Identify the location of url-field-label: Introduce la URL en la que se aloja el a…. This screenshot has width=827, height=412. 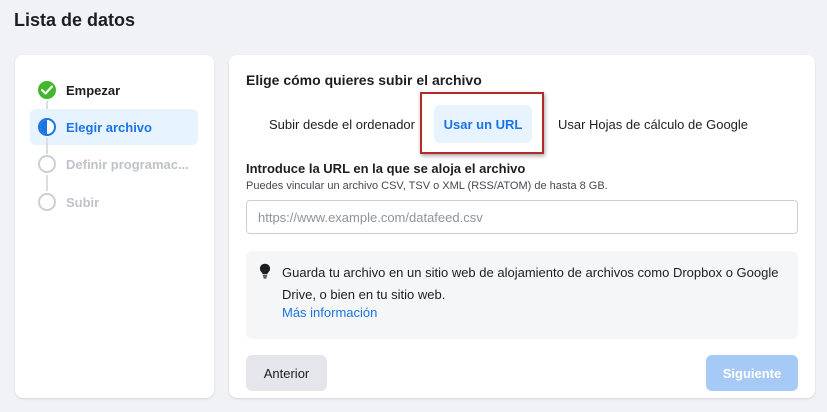
(386, 168).